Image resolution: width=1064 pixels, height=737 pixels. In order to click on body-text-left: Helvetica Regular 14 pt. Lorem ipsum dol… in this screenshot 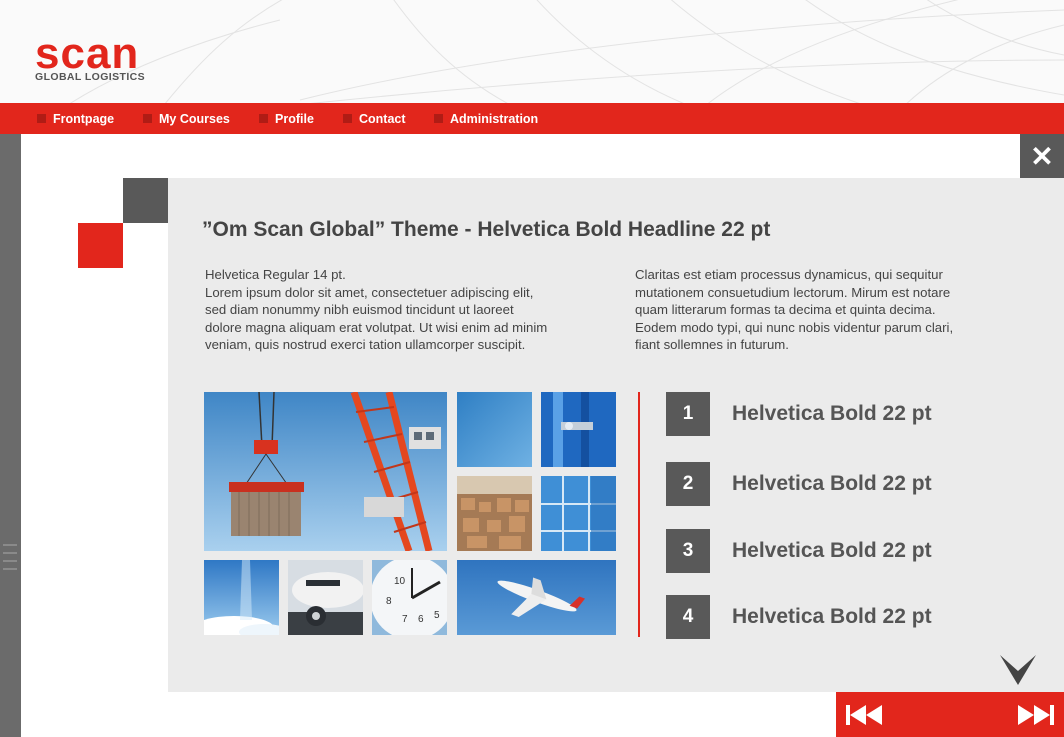, I will do `click(405, 310)`.